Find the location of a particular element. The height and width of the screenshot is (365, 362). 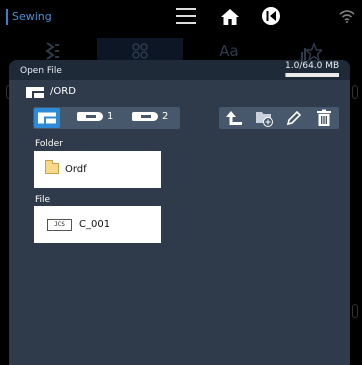

mode-label: Sewing is located at coordinates (29, 17).